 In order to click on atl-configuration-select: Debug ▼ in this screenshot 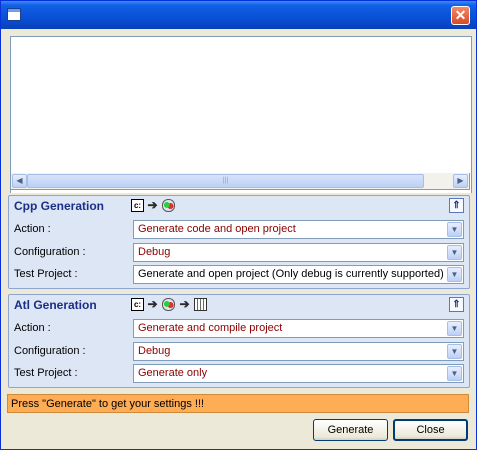, I will do `click(298, 351)`.